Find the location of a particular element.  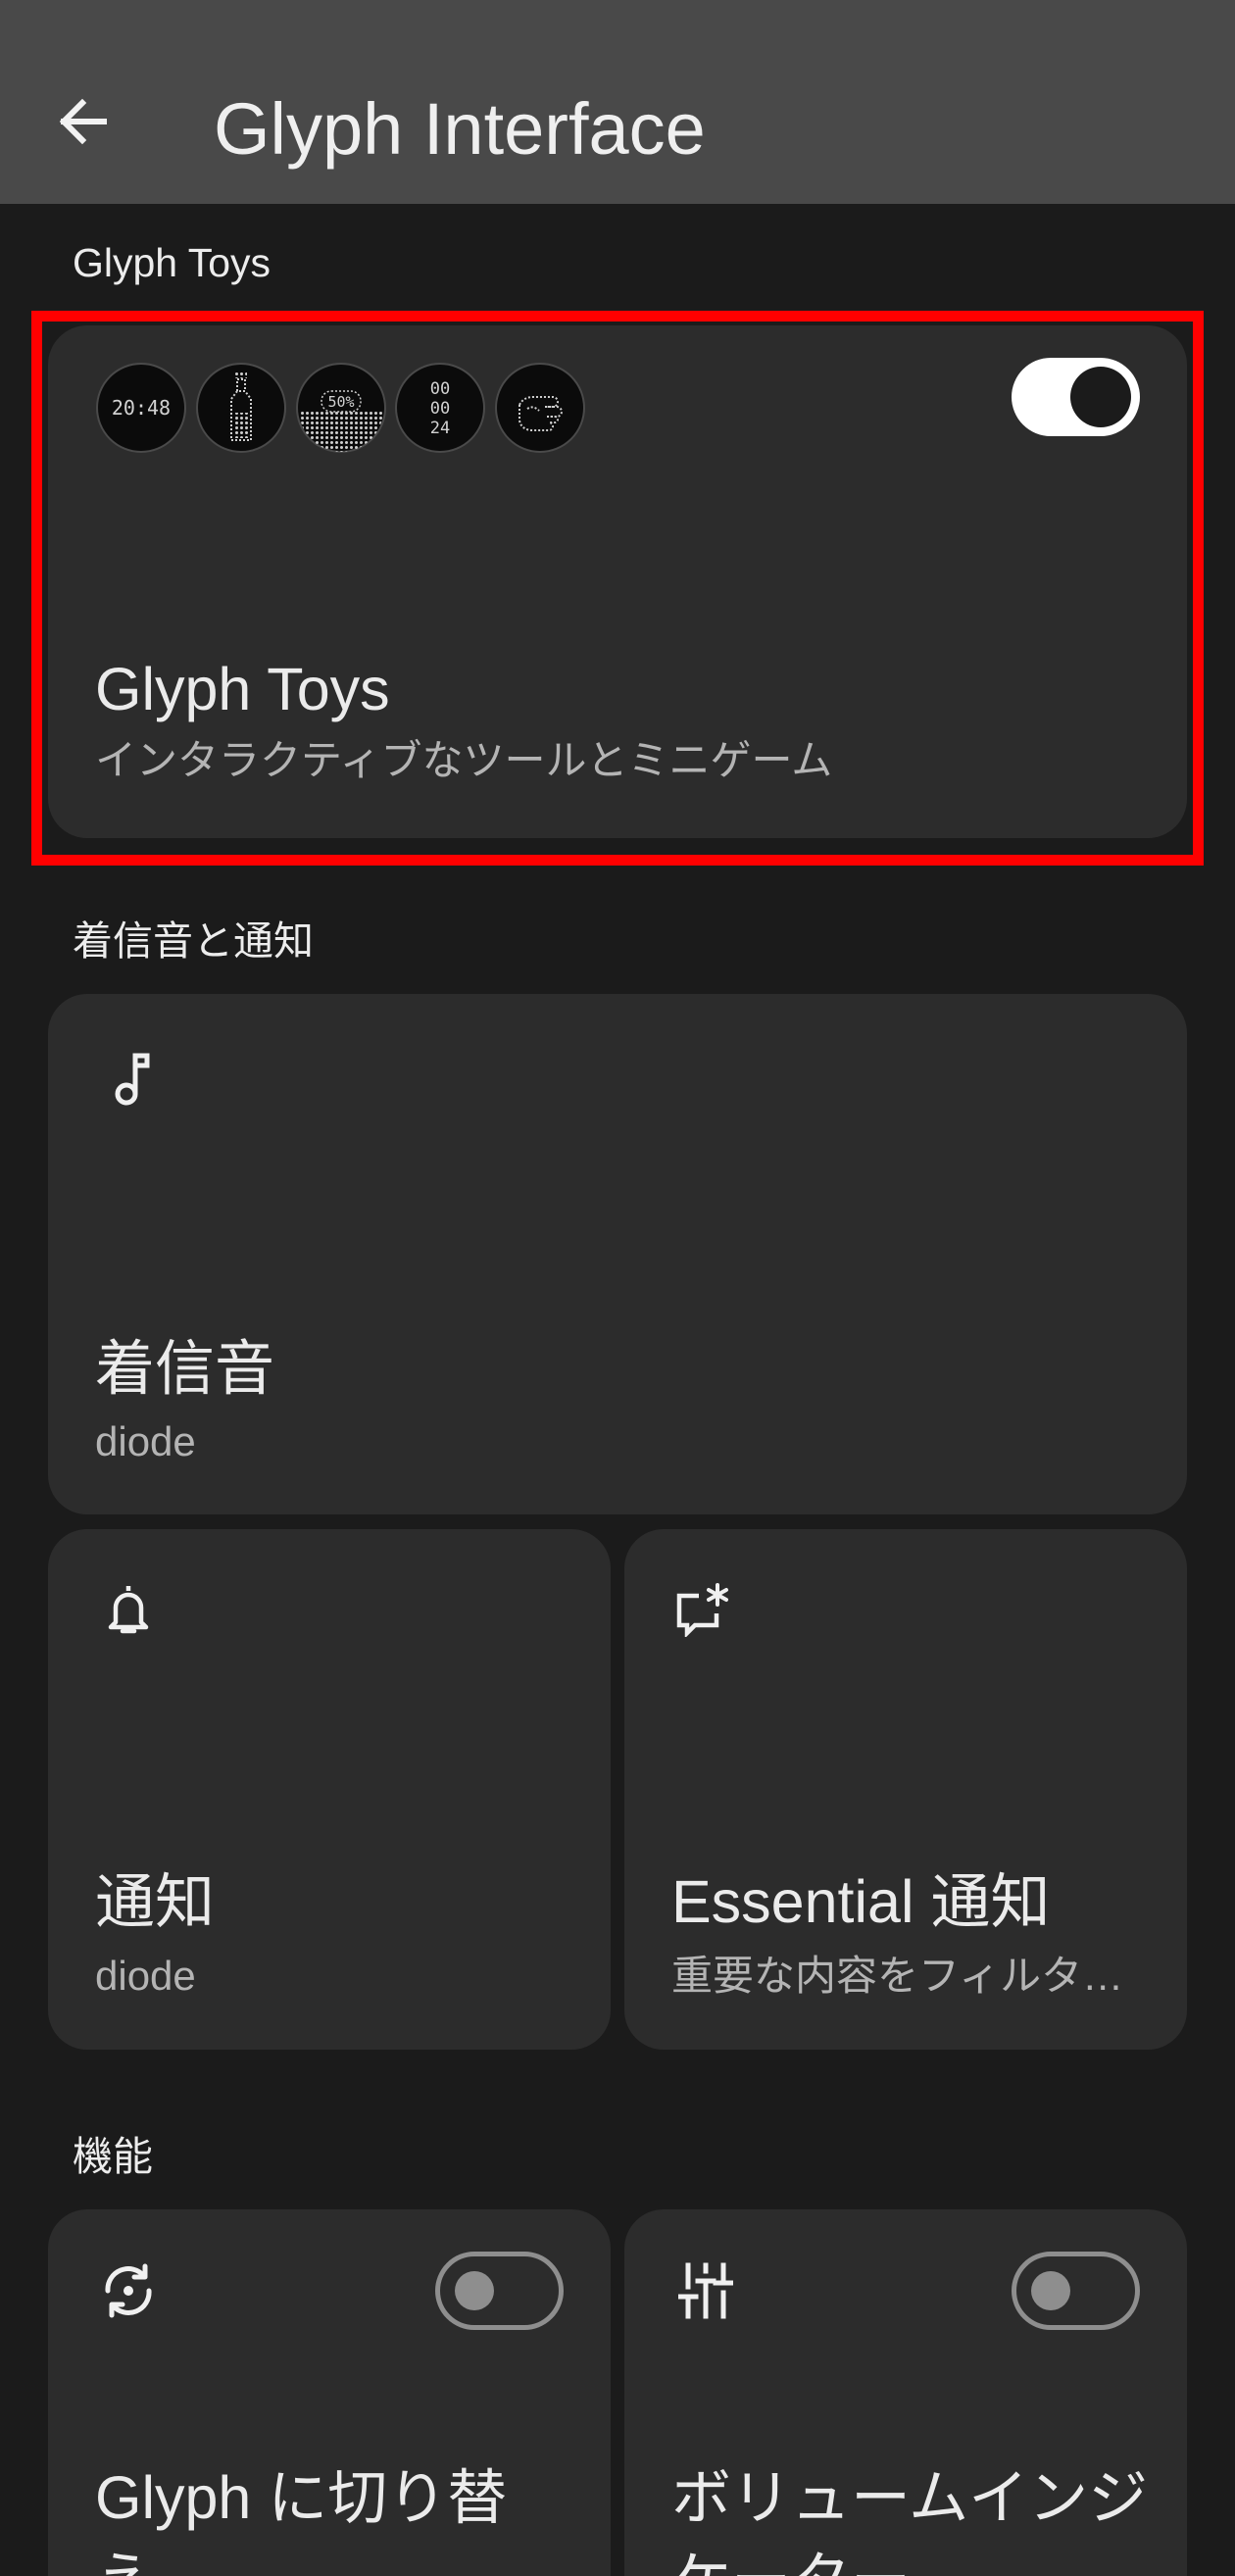

battery-toy-icon: 50% is located at coordinates (341, 408).